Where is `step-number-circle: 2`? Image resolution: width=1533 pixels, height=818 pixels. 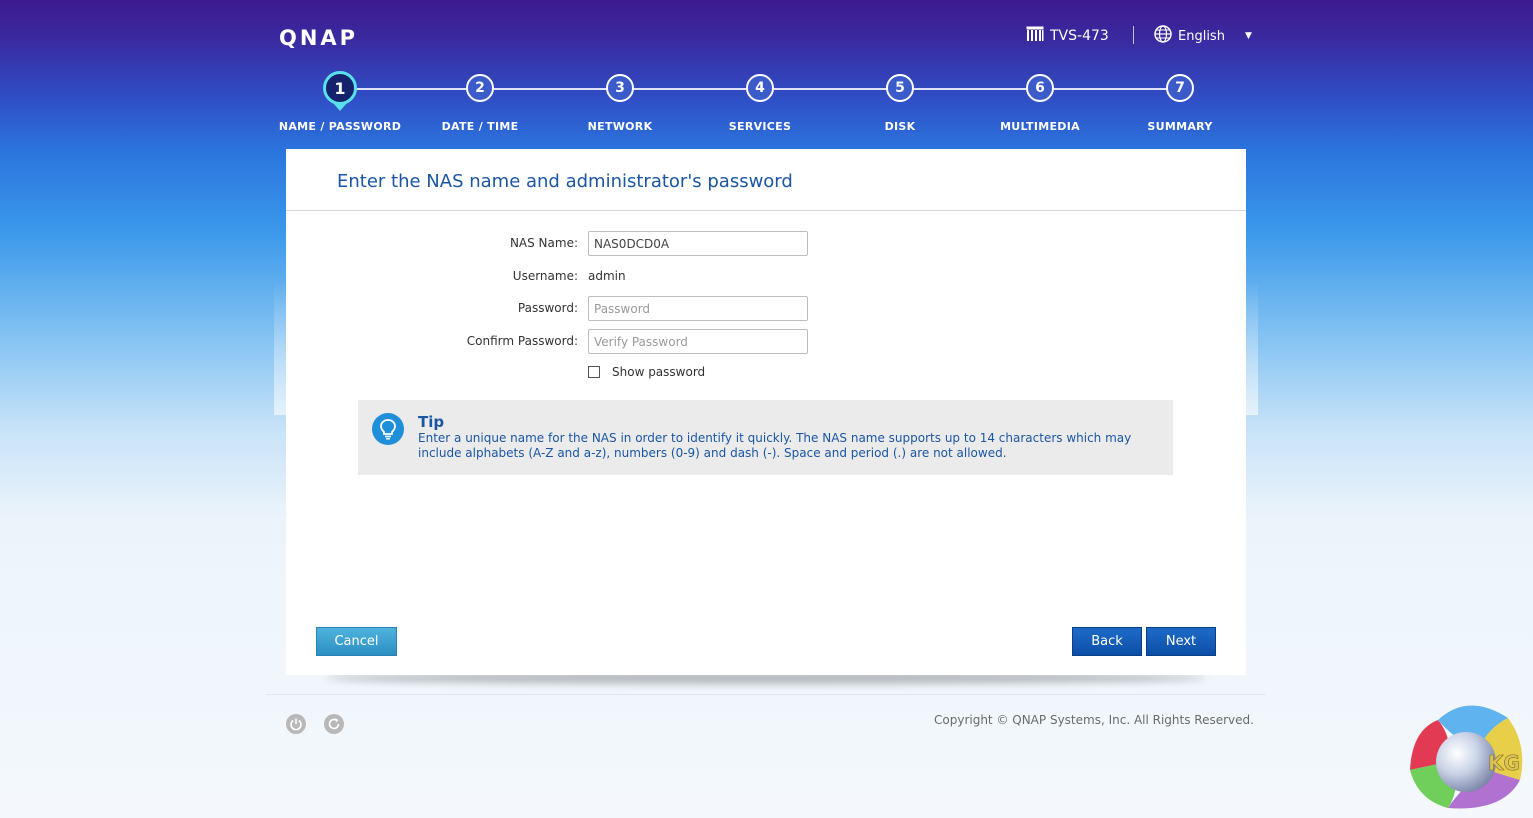 step-number-circle: 2 is located at coordinates (480, 88).